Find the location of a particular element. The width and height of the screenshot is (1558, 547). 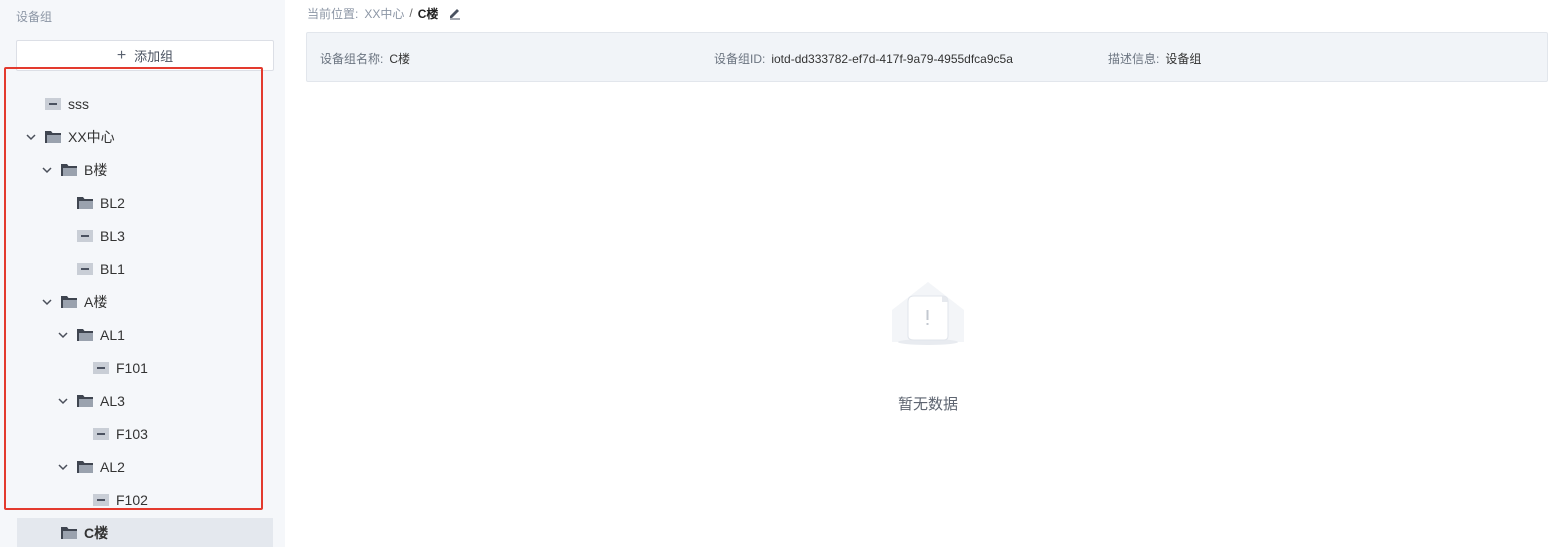

tree-node-al2: AL2 is located at coordinates (90, 467).